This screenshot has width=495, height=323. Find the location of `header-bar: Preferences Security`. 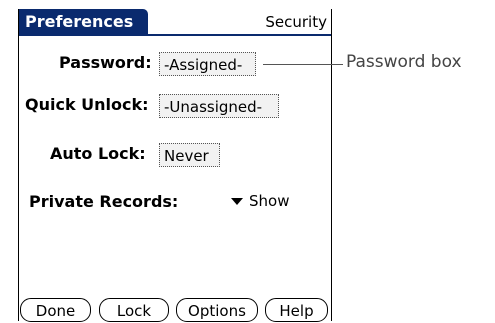

header-bar: Preferences Security is located at coordinates (175, 22).